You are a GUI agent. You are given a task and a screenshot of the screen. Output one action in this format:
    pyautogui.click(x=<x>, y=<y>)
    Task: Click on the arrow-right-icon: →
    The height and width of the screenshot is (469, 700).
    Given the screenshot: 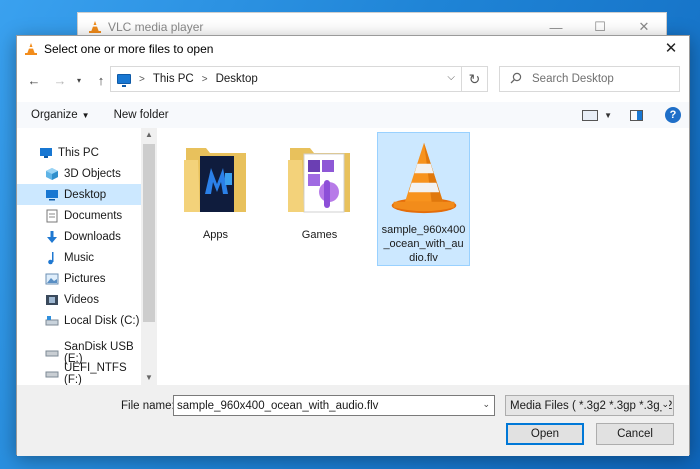 What is the action you would take?
    pyautogui.click(x=60, y=80)
    